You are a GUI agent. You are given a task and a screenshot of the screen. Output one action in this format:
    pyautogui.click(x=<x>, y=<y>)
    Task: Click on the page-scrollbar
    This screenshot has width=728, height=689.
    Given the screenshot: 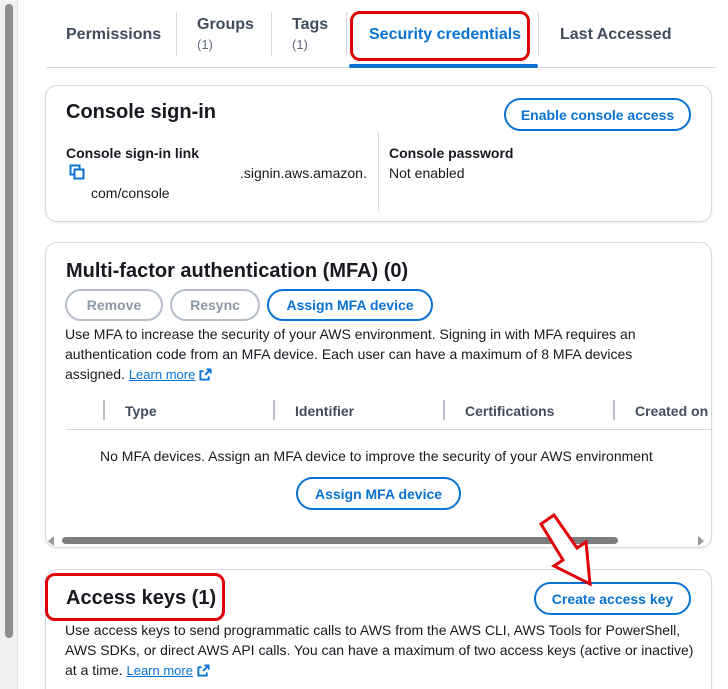 What is the action you would take?
    pyautogui.click(x=9, y=344)
    